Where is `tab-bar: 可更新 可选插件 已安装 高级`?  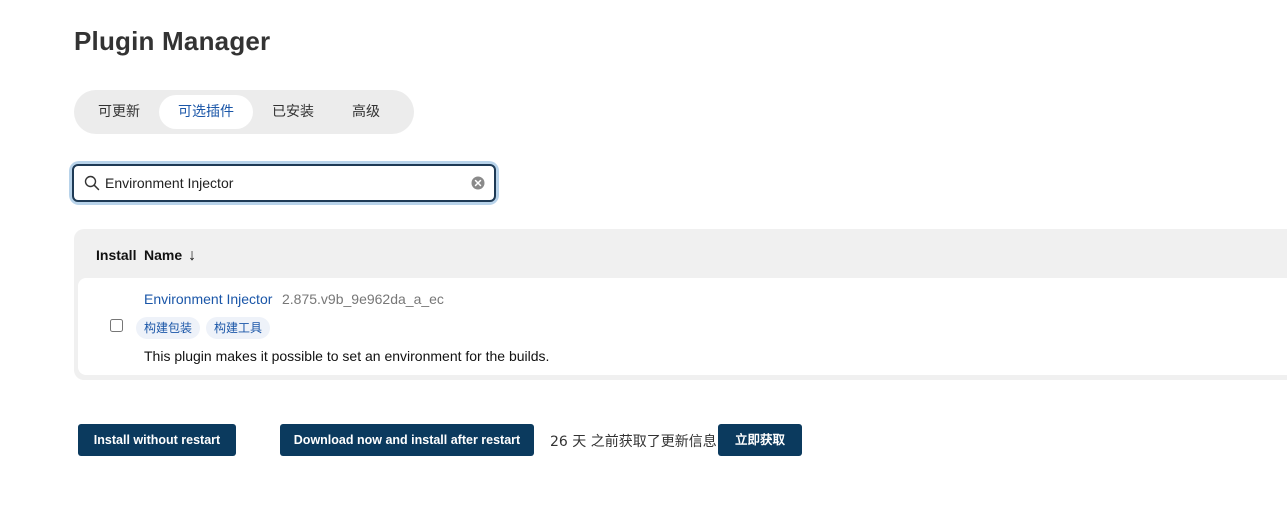 tab-bar: 可更新 可选插件 已安装 高级 is located at coordinates (244, 112).